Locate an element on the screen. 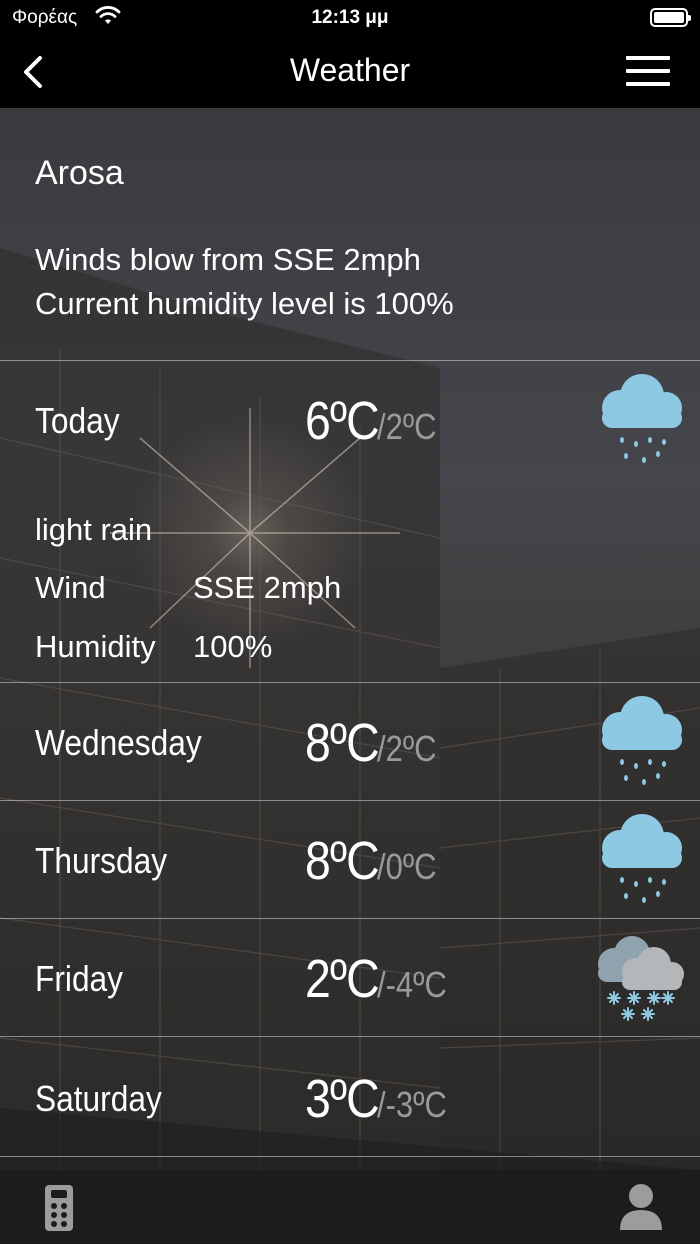 This screenshot has width=700, height=1244. humidity-value: 100% is located at coordinates (233, 646).